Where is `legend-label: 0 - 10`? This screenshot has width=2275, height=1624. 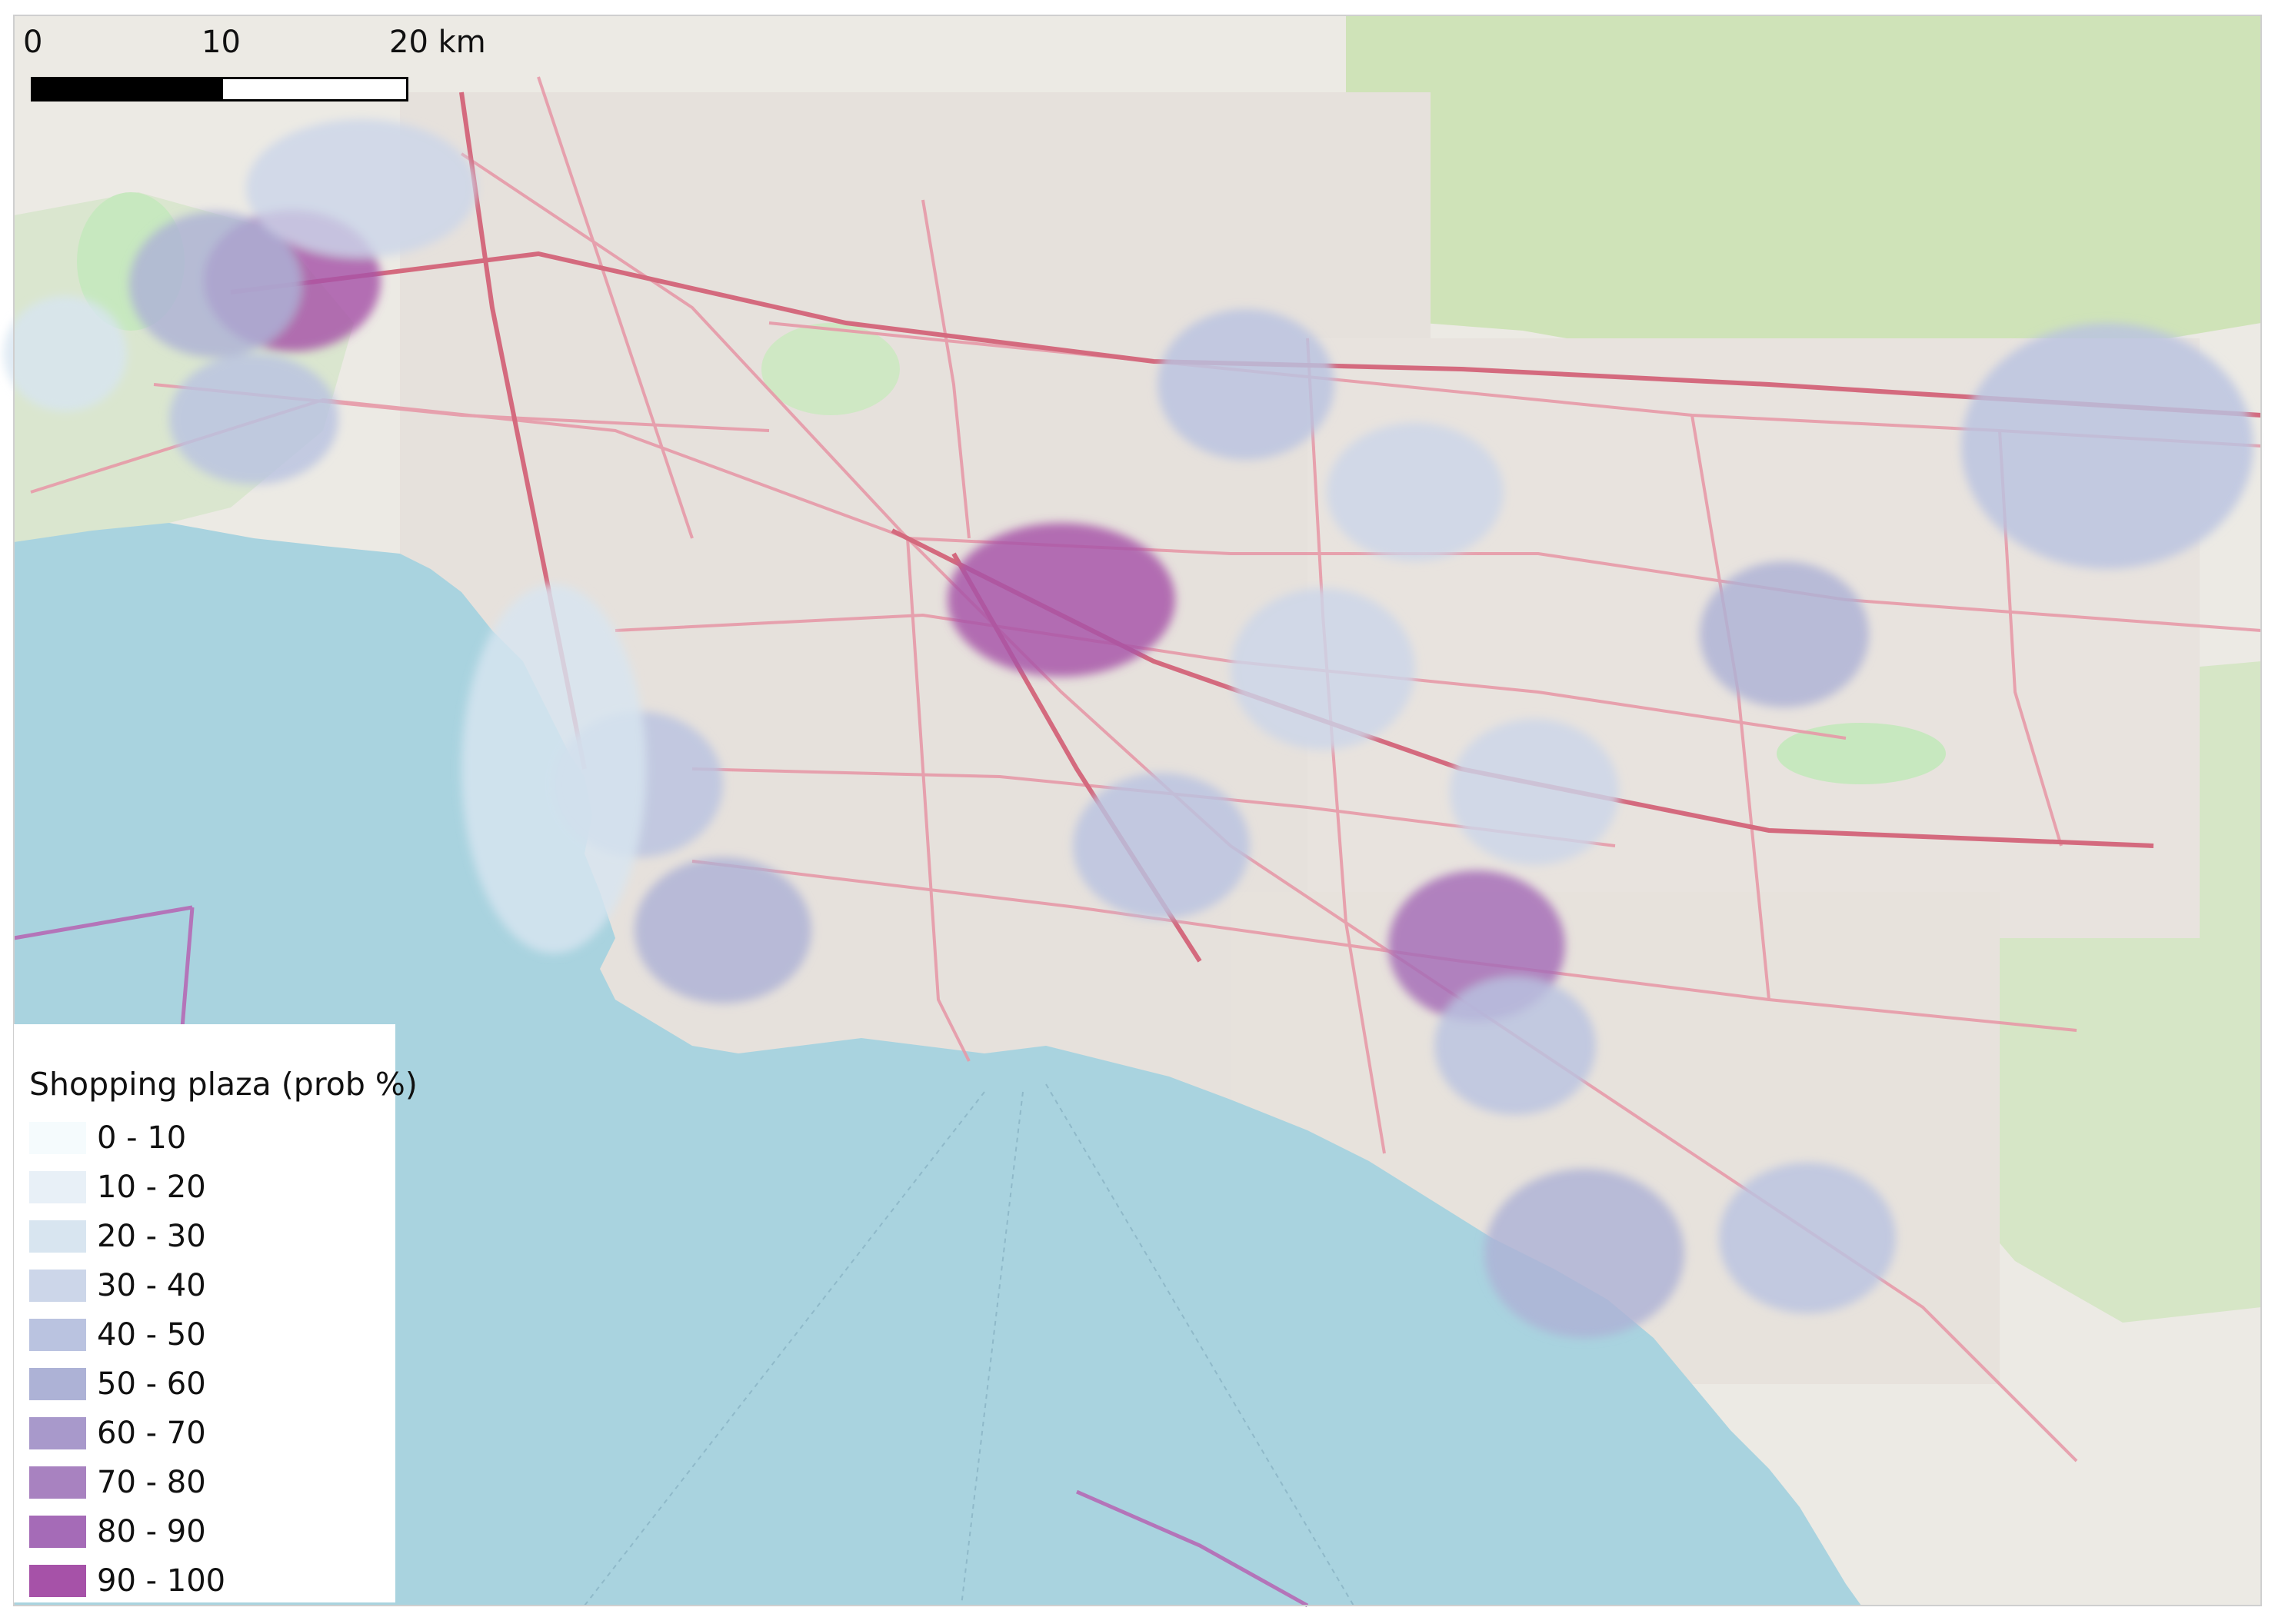
legend-label: 0 - 10 is located at coordinates (142, 1138).